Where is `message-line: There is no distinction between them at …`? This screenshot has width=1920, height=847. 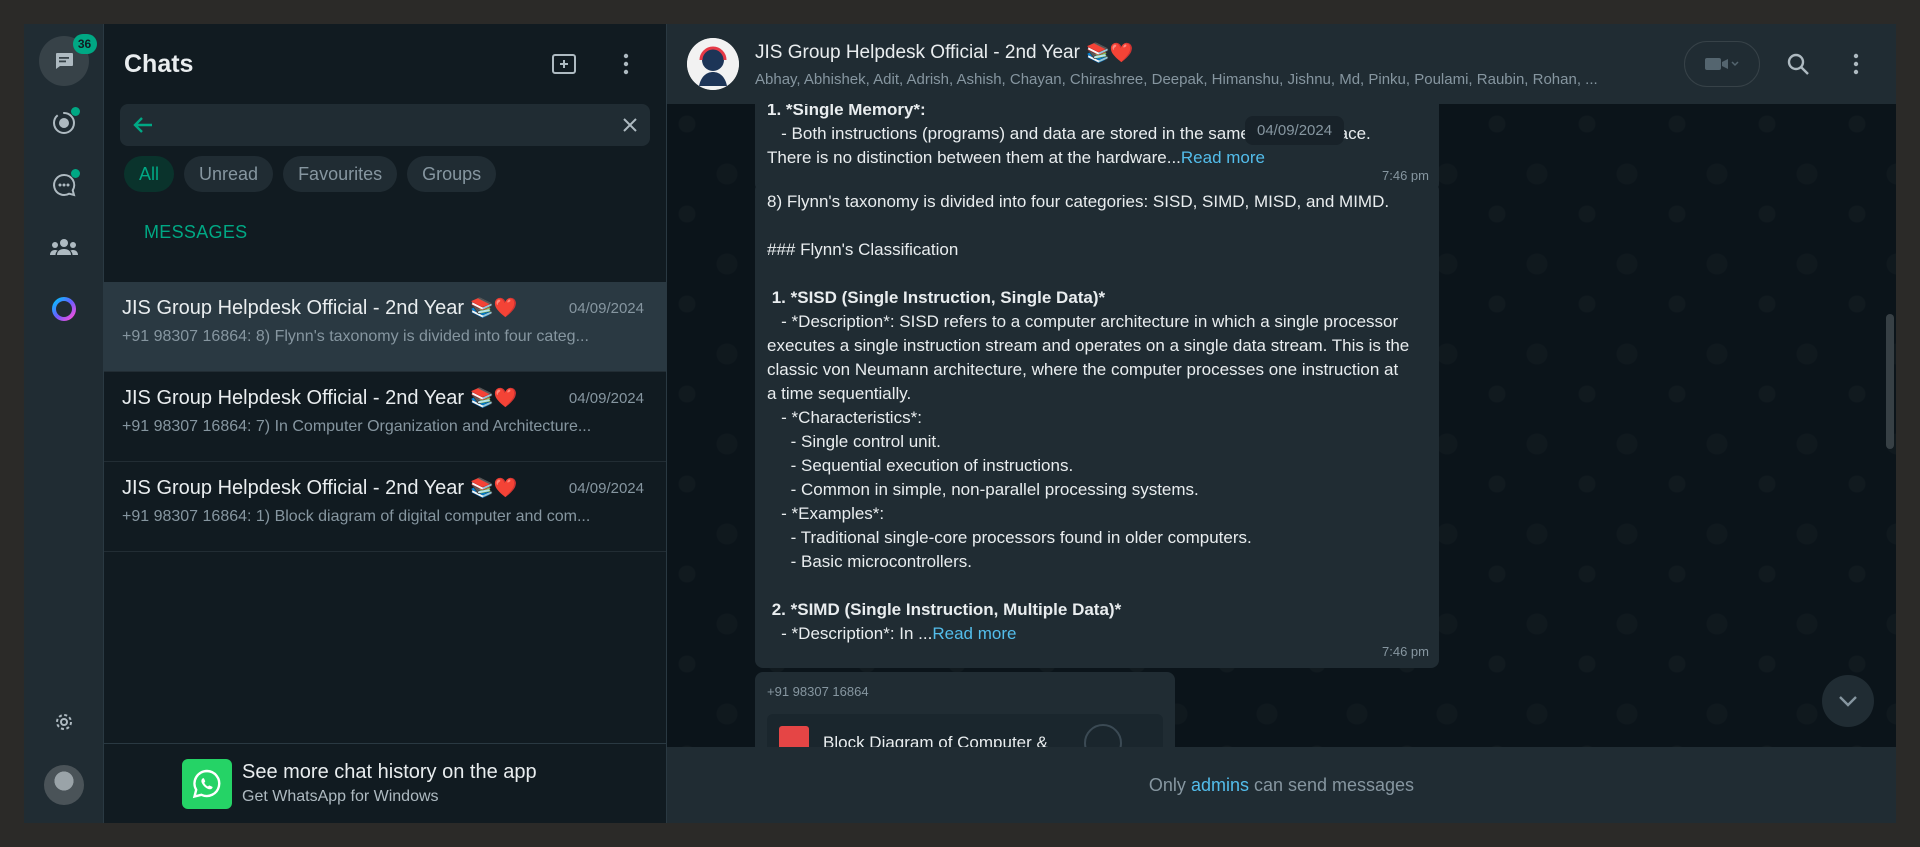 message-line: There is no distinction between them at … is located at coordinates (974, 157).